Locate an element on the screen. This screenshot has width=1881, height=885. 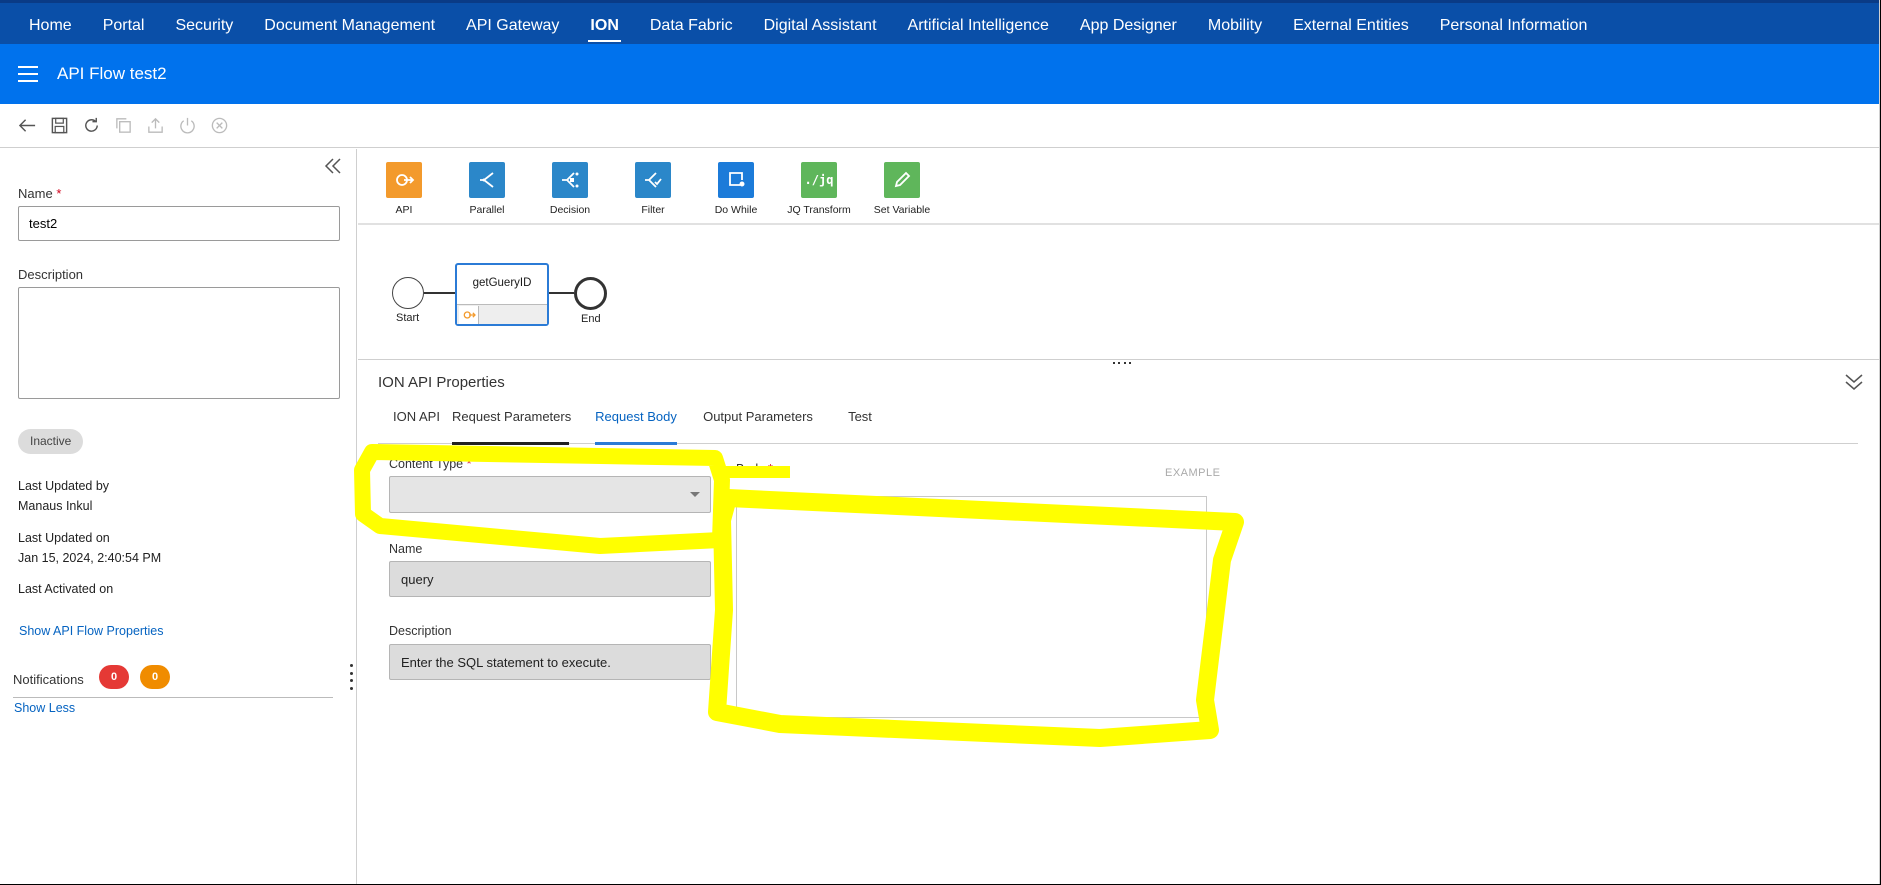
divider is located at coordinates (173, 697).